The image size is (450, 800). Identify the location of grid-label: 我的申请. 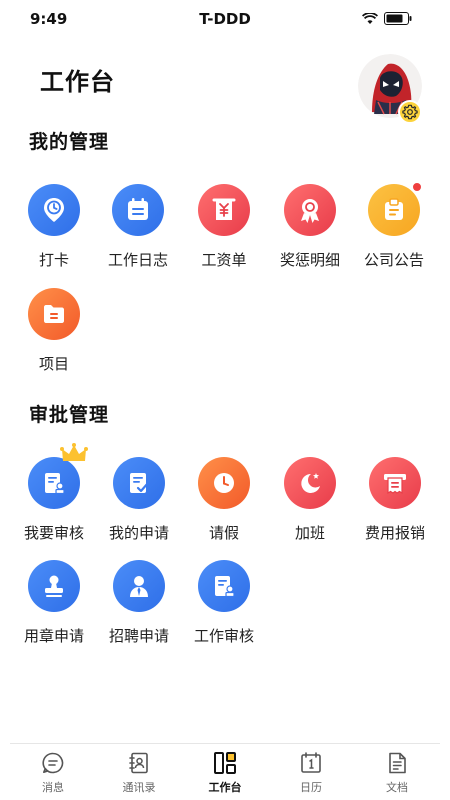
(138, 533).